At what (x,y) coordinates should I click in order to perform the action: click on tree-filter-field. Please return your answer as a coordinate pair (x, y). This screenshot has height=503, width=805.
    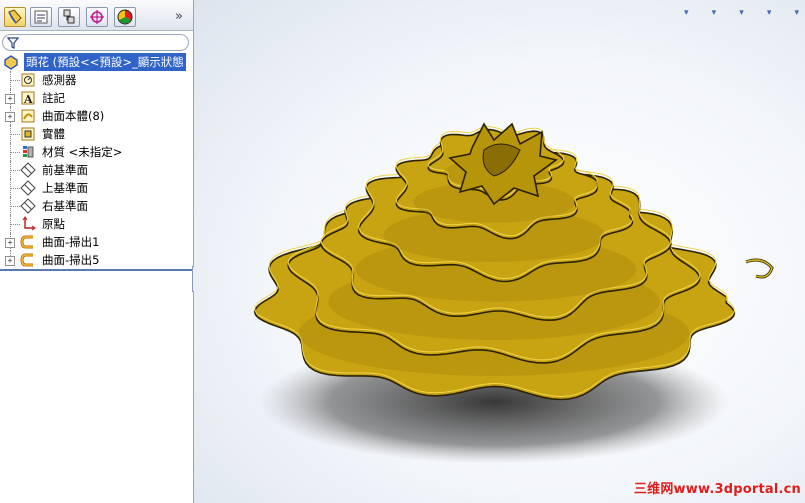
    Looking at the image, I should click on (95, 42).